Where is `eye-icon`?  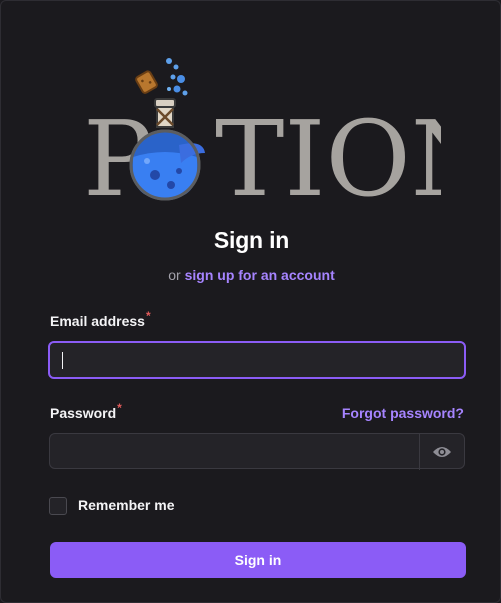
eye-icon is located at coordinates (442, 452).